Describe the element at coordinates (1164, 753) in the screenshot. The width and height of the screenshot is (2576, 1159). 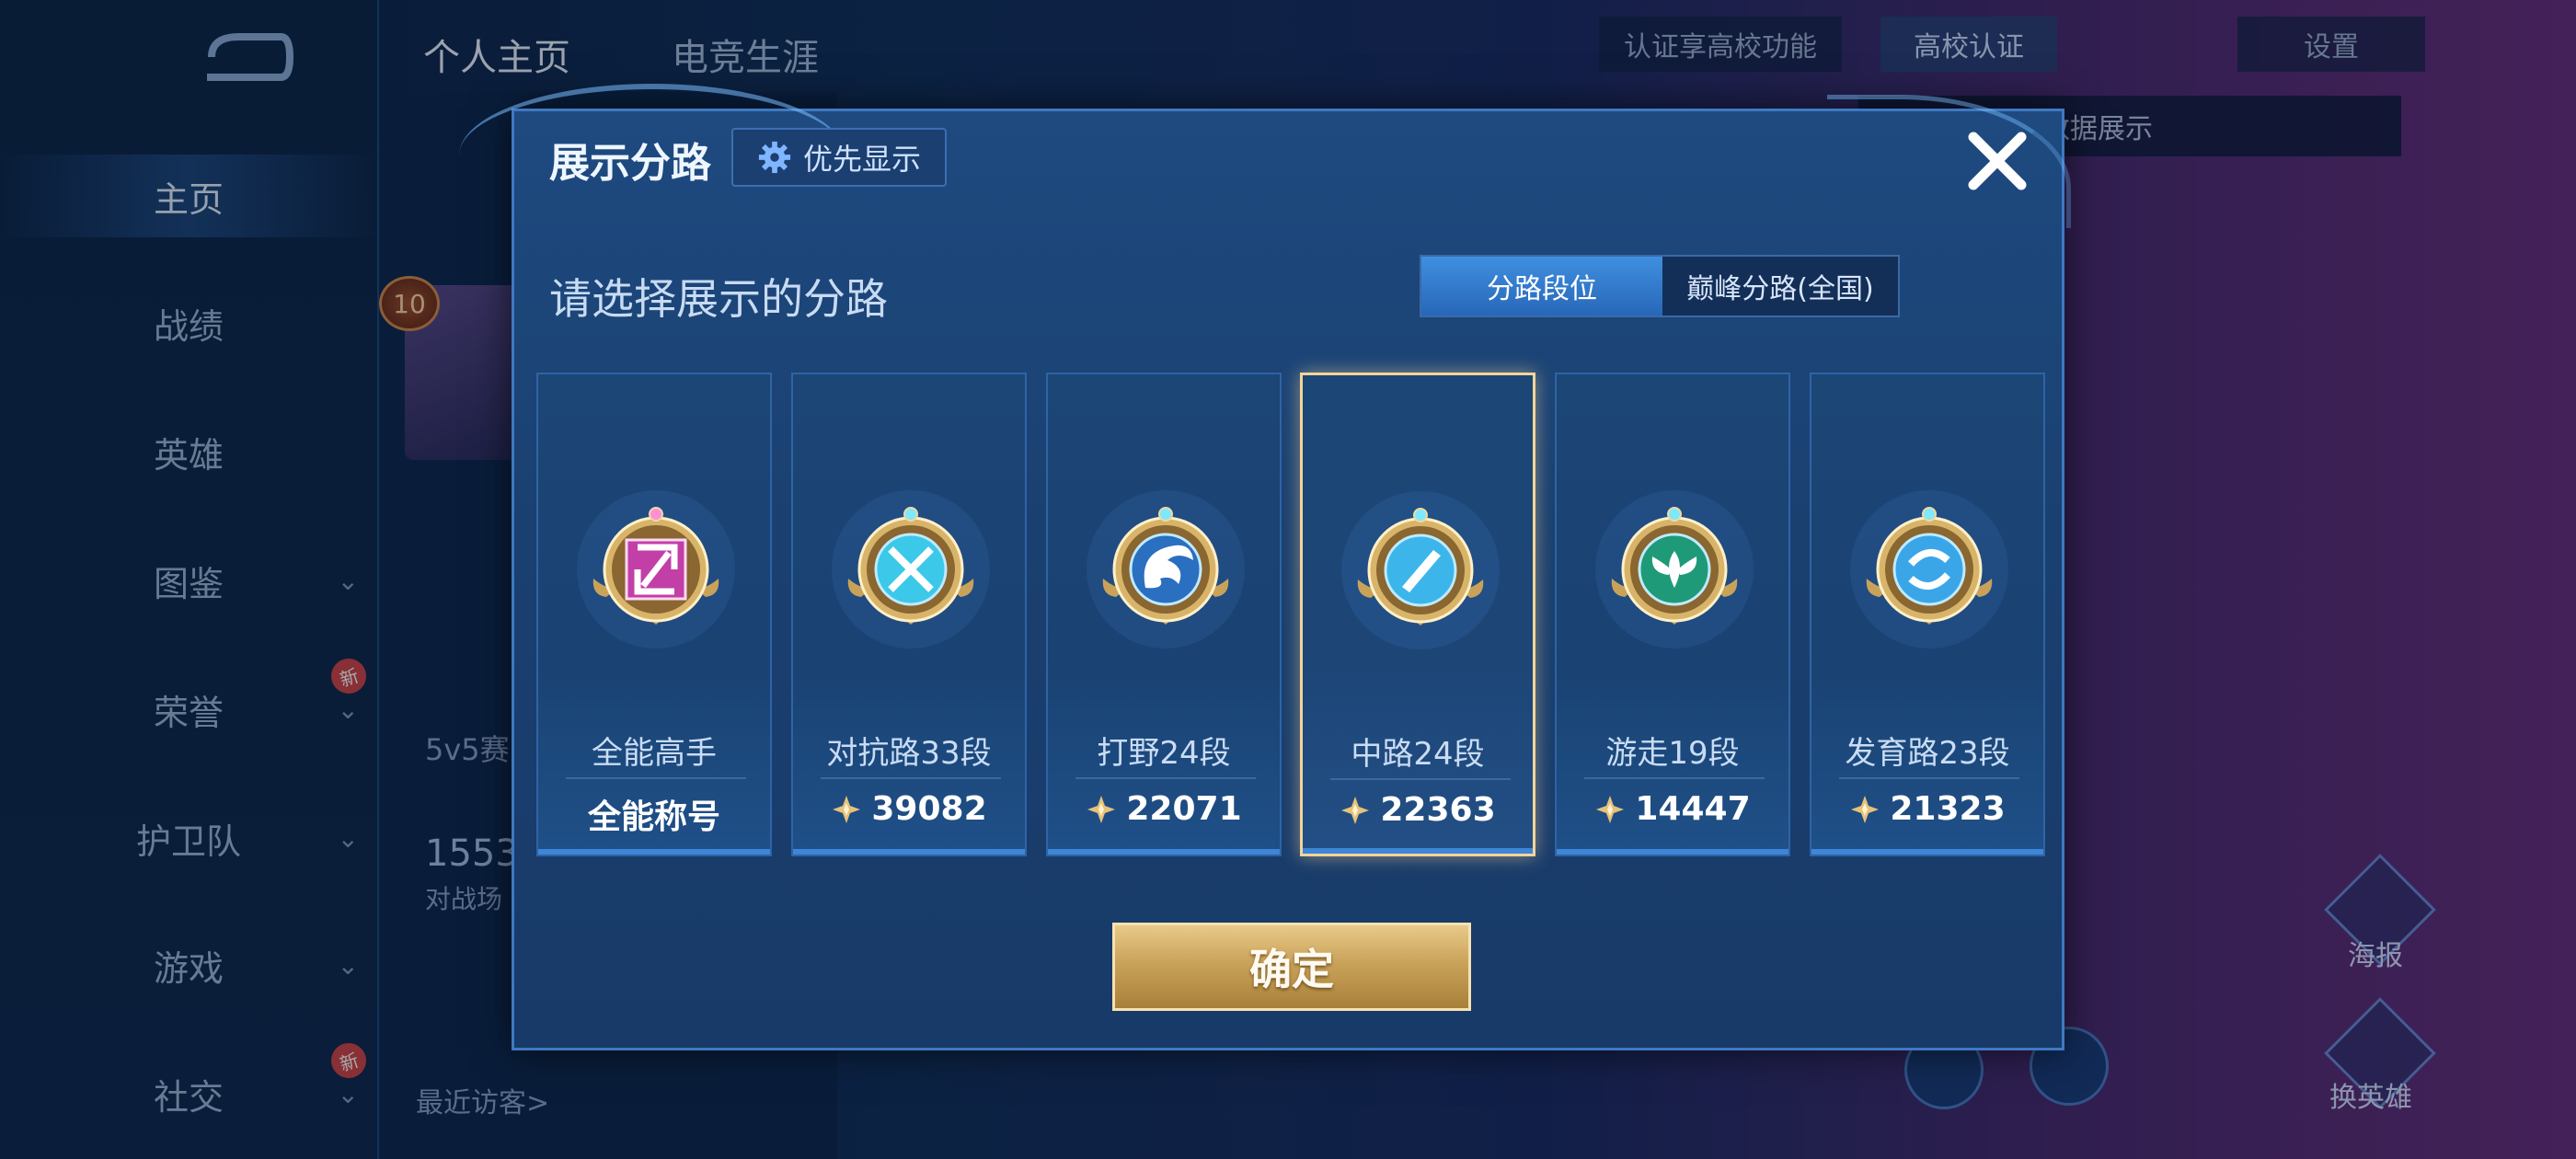
I see `lane-name: 打野24段` at that location.